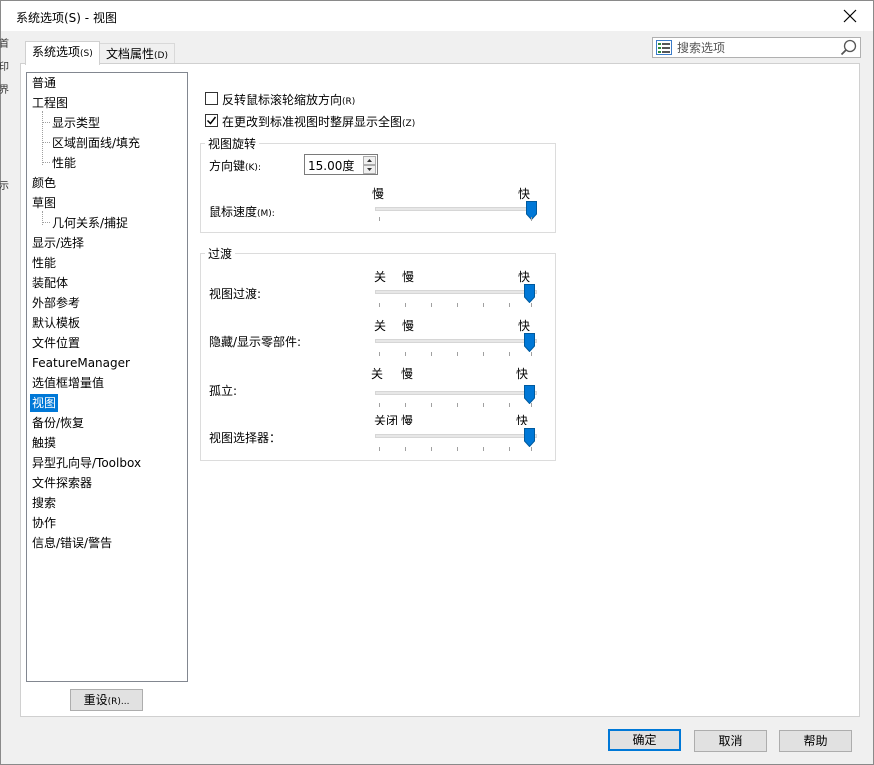 The width and height of the screenshot is (874, 765). Describe the element at coordinates (58, 243) in the screenshot. I see `tree-item-display-selection: 显示/选择` at that location.